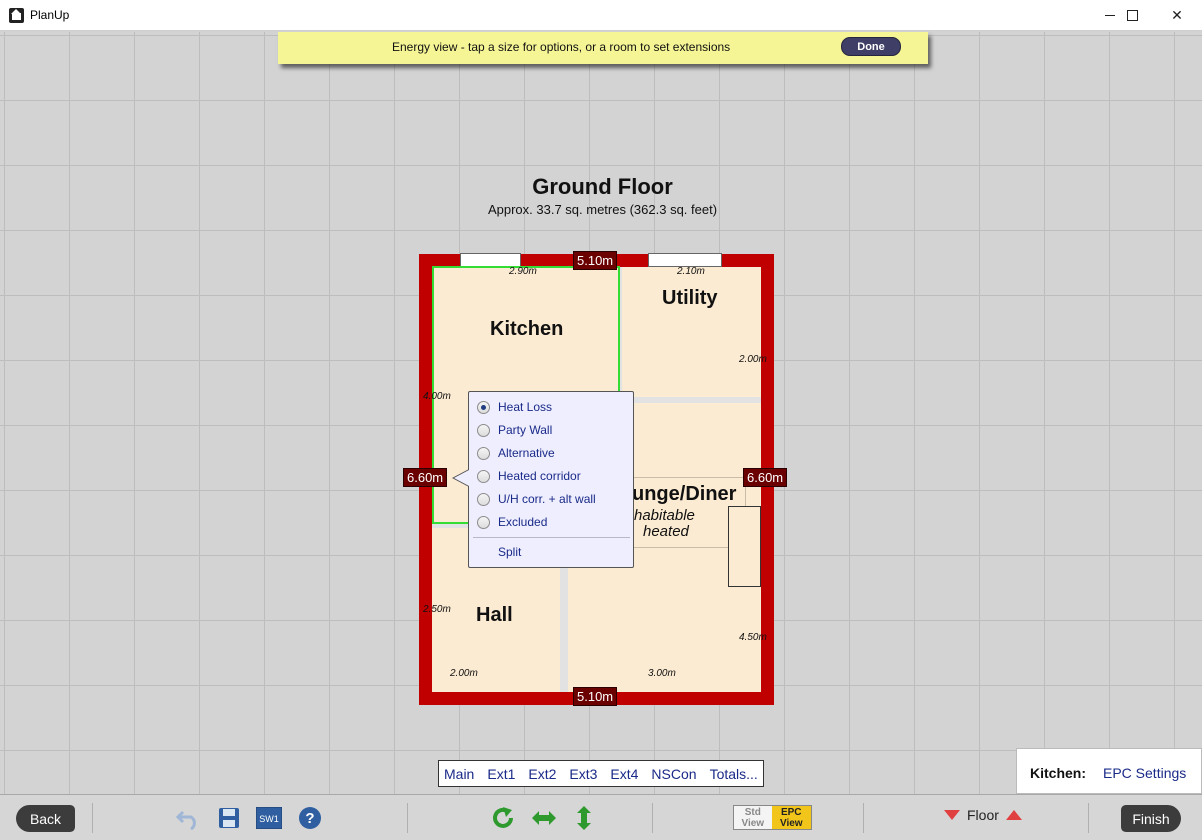 The image size is (1202, 840). I want to click on window-kitchen, so click(490, 260).